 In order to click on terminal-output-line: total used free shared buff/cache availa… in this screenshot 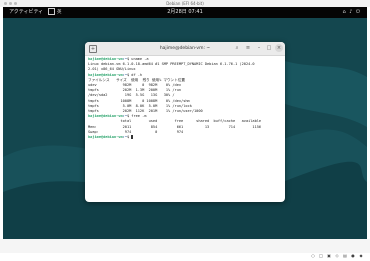, I will do `click(175, 121)`.